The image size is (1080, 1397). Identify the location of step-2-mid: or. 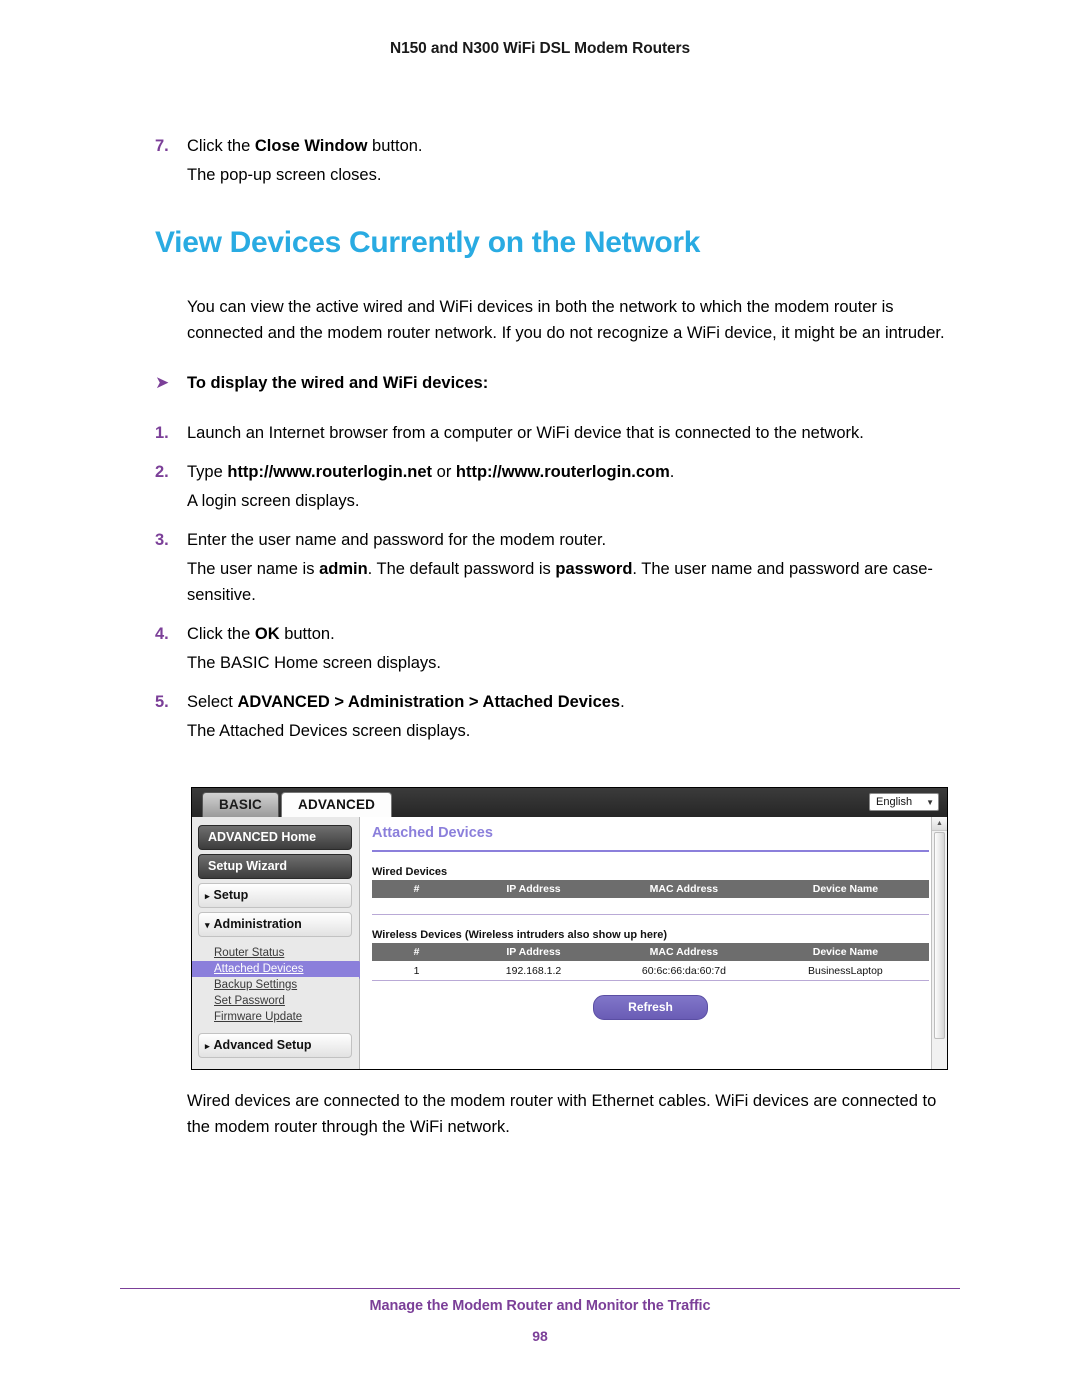
(444, 472).